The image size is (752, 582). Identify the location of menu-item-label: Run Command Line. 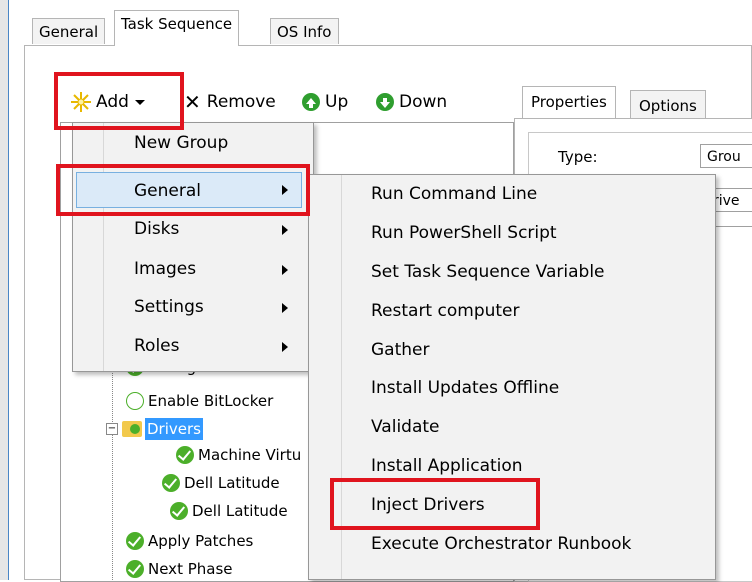
(454, 194).